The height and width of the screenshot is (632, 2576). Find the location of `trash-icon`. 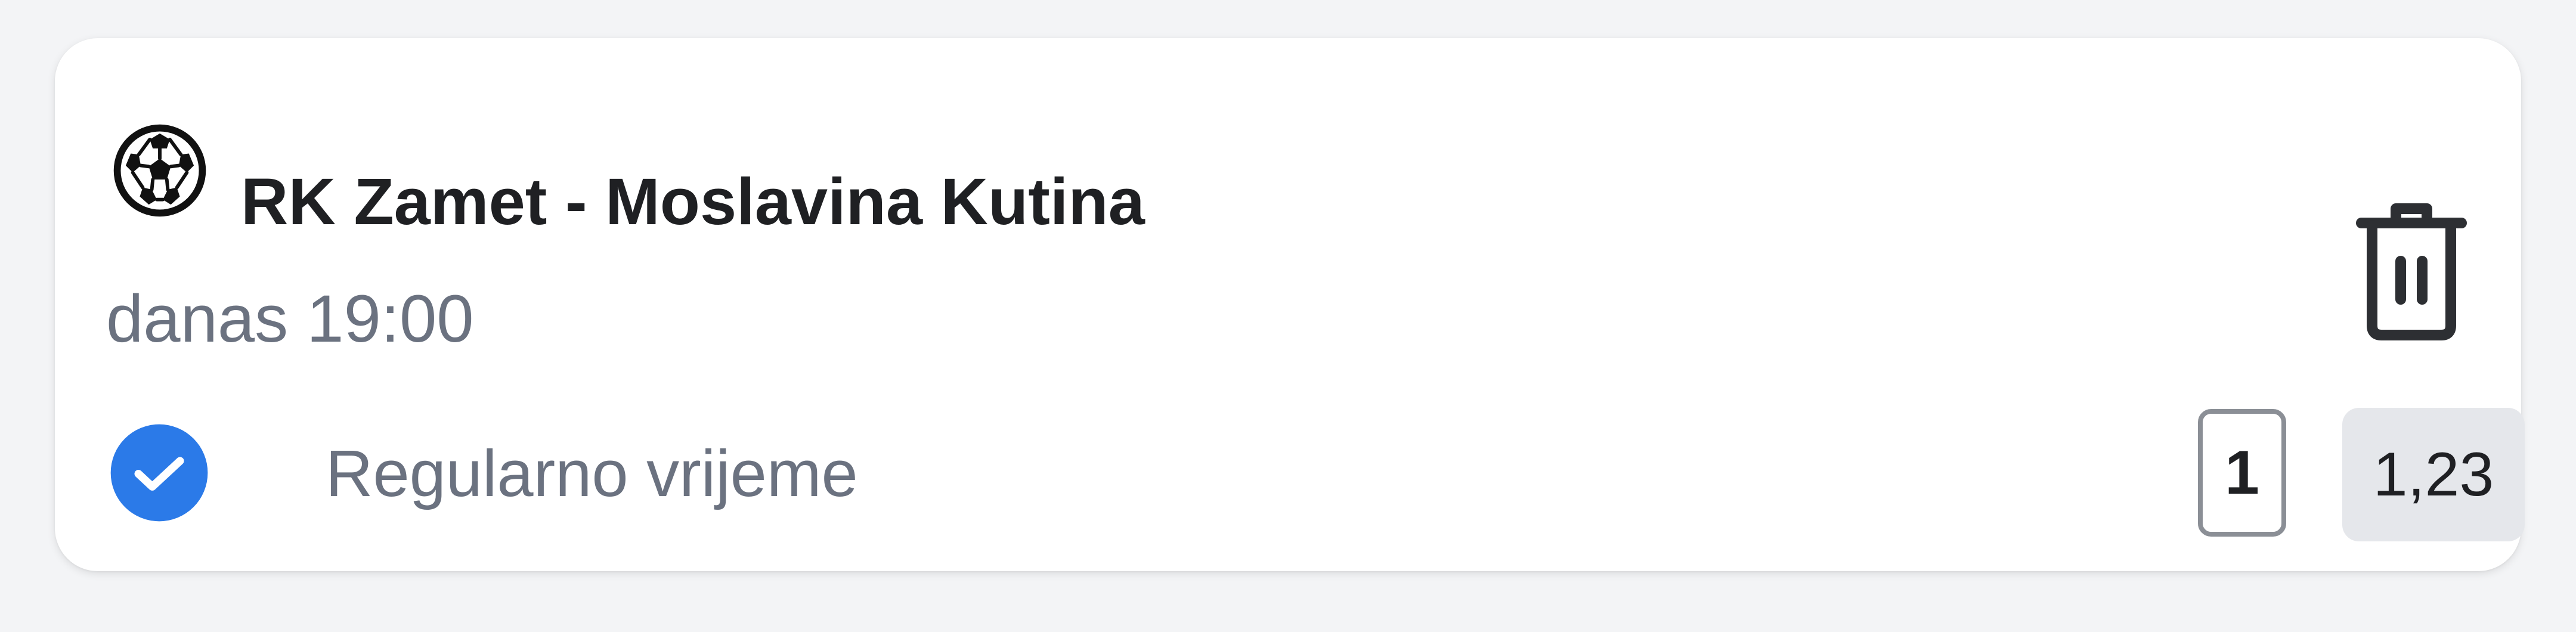

trash-icon is located at coordinates (2411, 270).